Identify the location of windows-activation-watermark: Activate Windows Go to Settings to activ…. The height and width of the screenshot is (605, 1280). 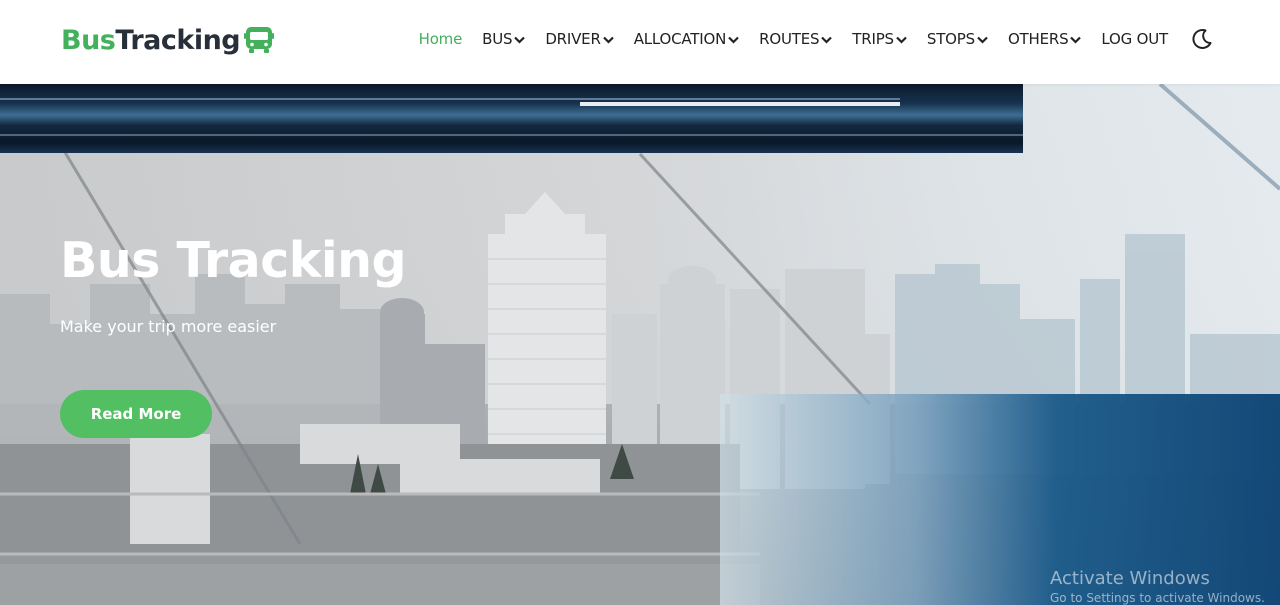
(1157, 586).